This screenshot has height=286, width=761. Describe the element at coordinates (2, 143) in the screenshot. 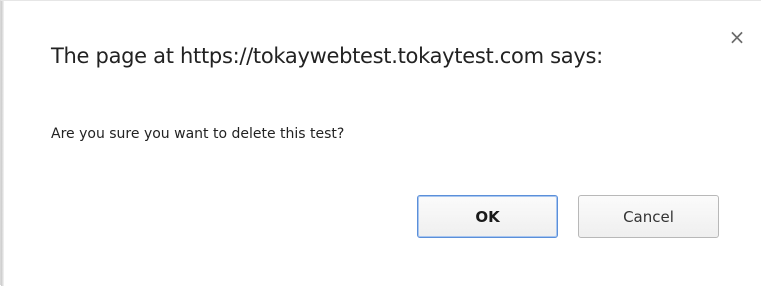

I see `dialog-edge` at that location.